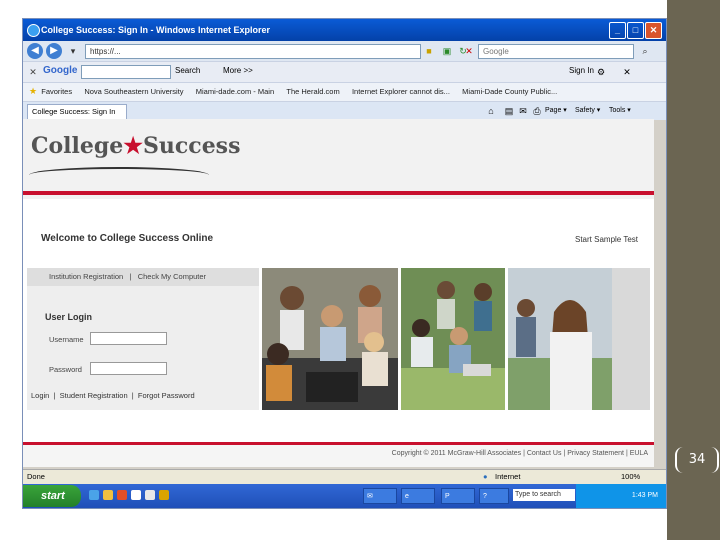 The image size is (720, 540). I want to click on back-icon: ◀, so click(35, 51).